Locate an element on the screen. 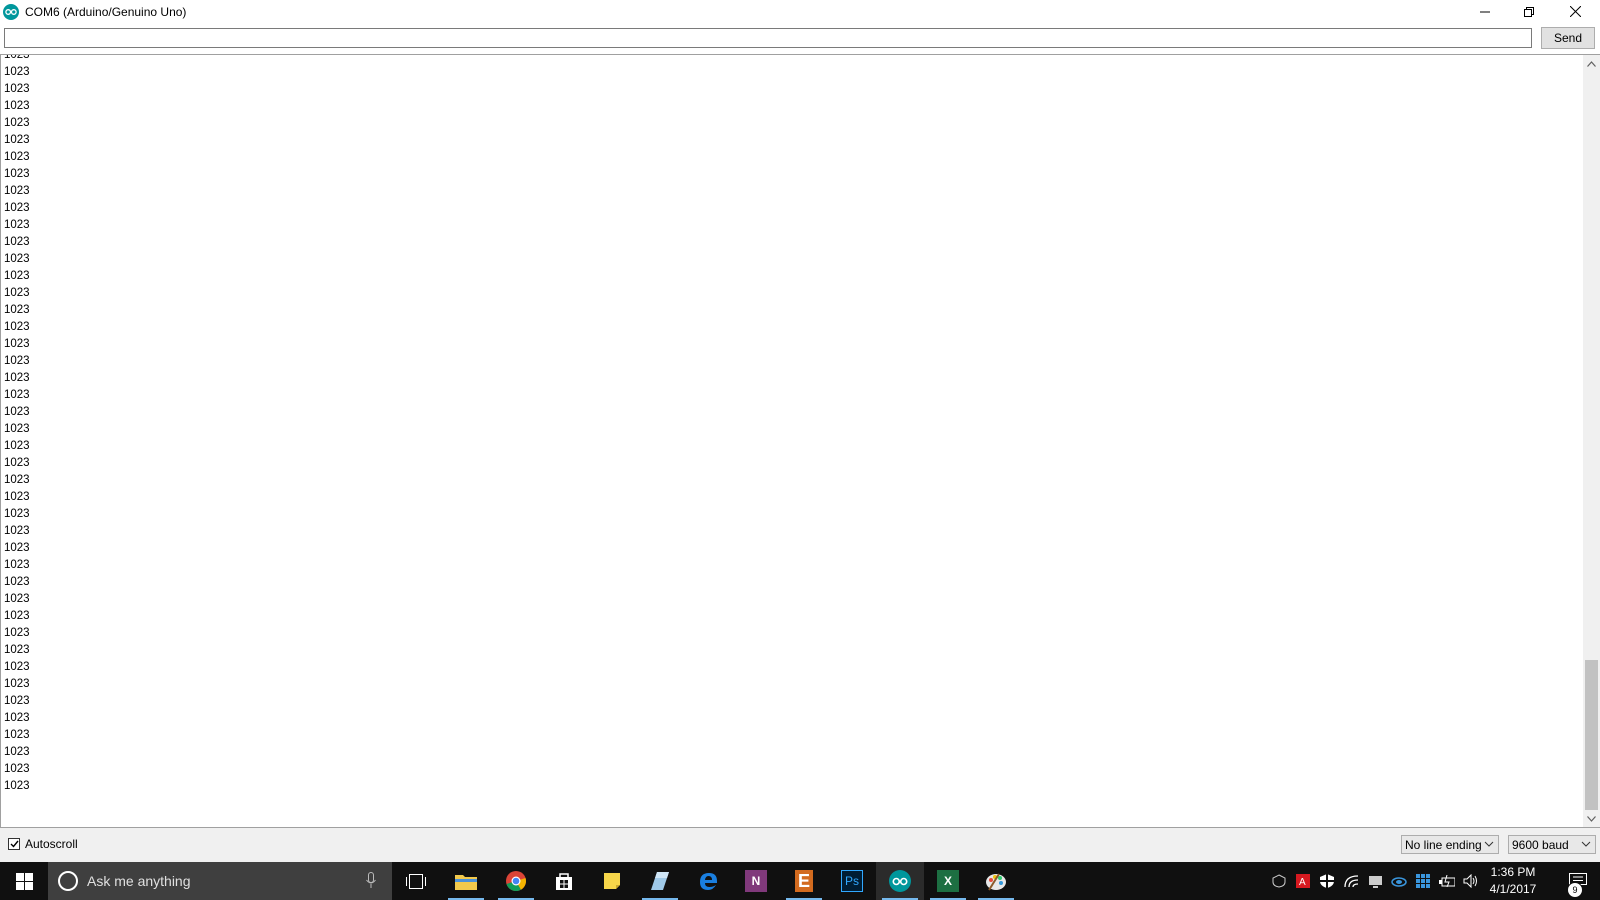 The height and width of the screenshot is (900, 1600). windows-logo-icon is located at coordinates (24, 881).